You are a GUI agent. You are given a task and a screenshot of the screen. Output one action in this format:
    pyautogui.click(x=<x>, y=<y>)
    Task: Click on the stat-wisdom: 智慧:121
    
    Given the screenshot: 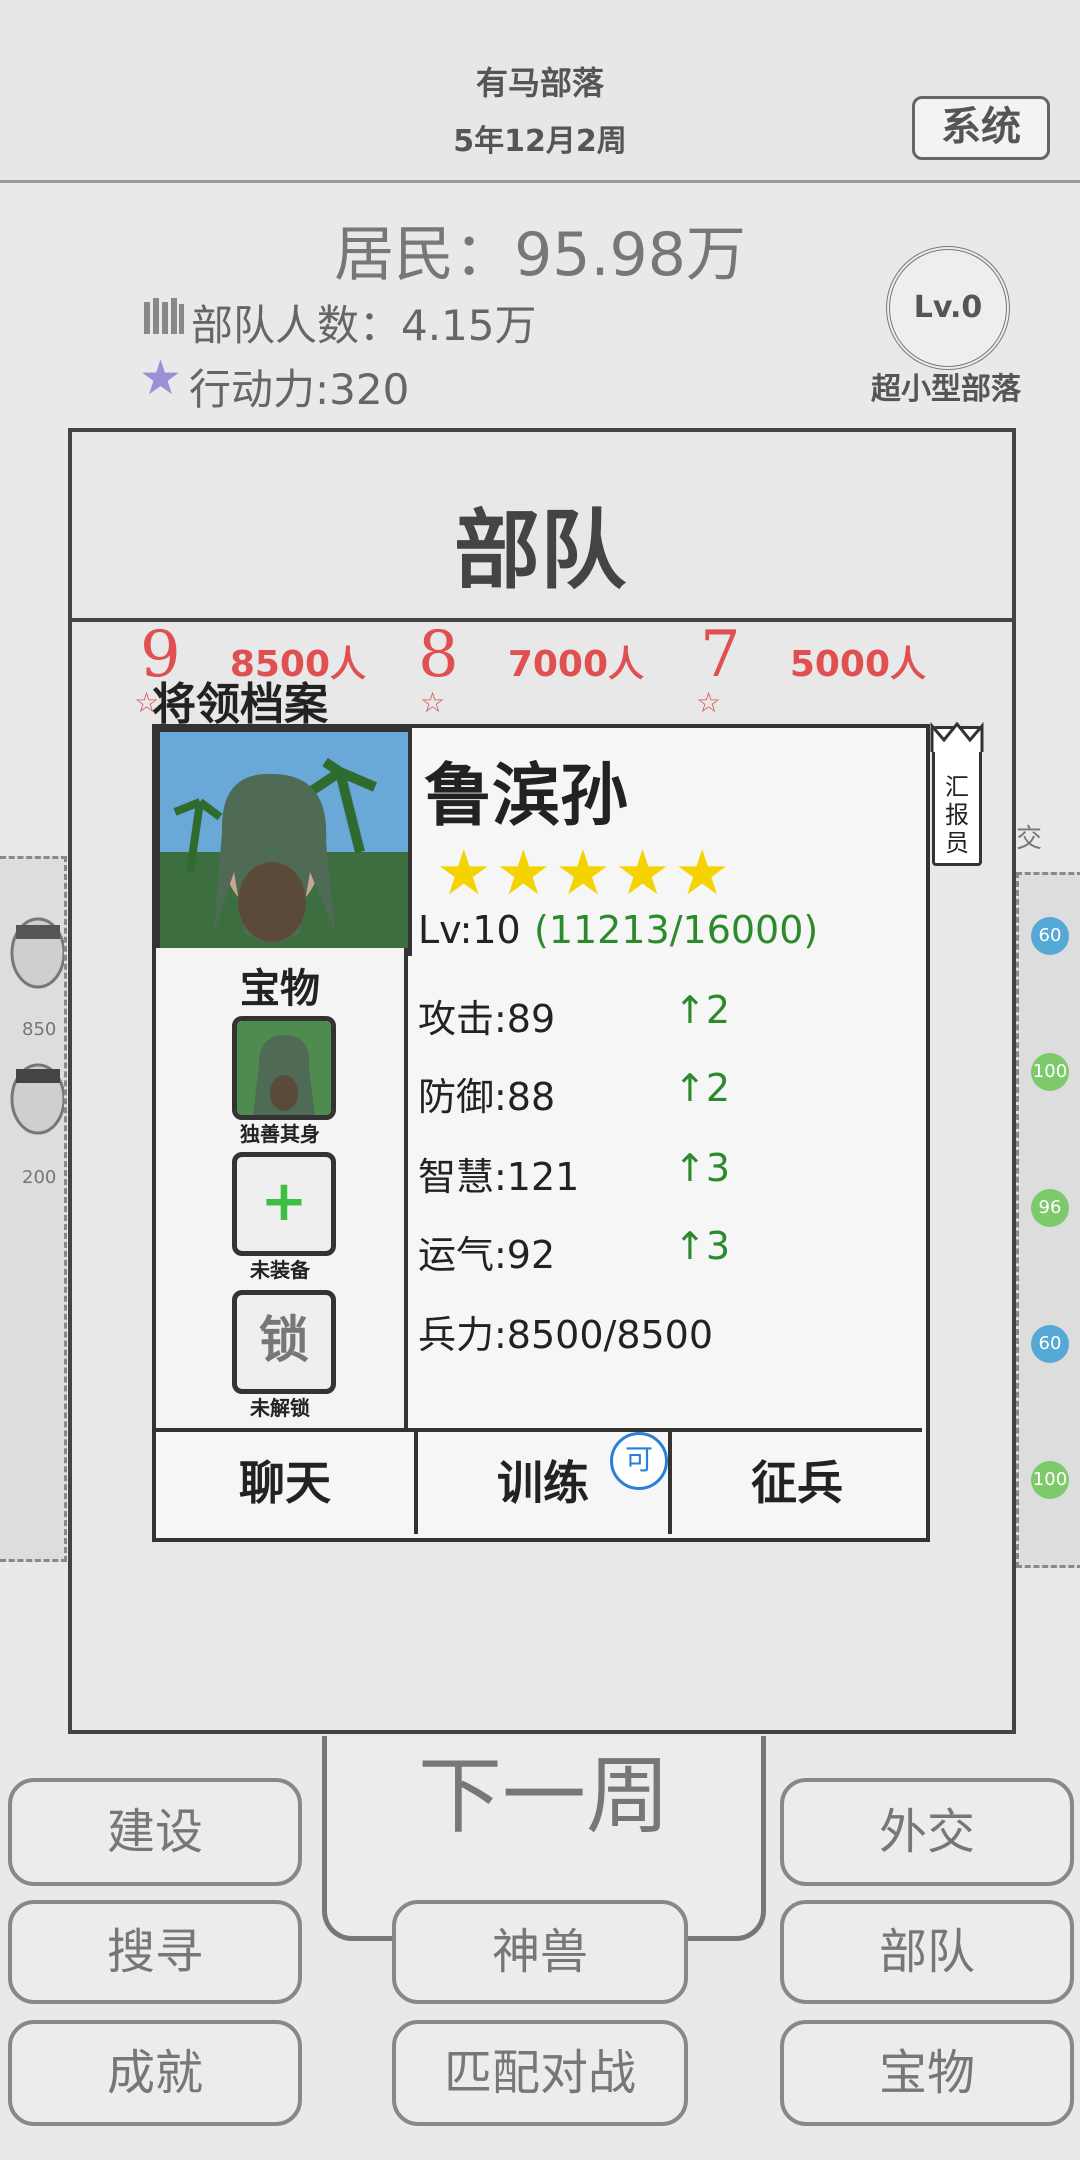 What is the action you would take?
    pyautogui.click(x=499, y=1177)
    